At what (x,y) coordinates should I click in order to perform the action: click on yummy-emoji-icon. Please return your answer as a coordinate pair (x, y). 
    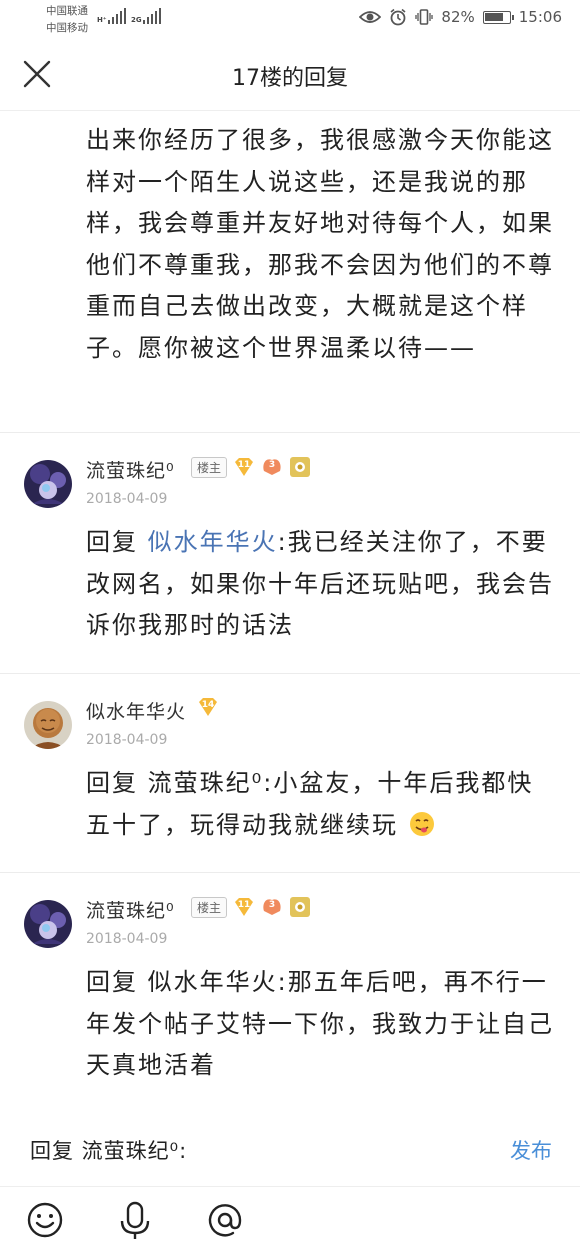
    Looking at the image, I should click on (421, 823).